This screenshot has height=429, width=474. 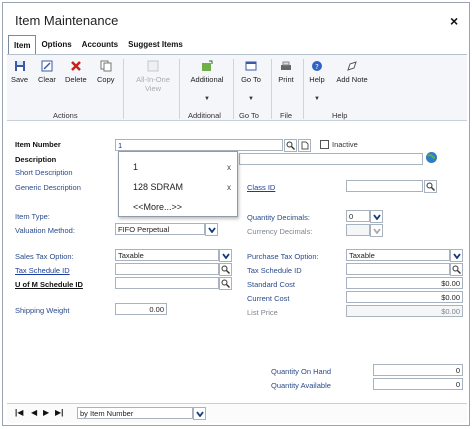 What do you see at coordinates (358, 230) in the screenshot?
I see `currency-decimals-select` at bounding box center [358, 230].